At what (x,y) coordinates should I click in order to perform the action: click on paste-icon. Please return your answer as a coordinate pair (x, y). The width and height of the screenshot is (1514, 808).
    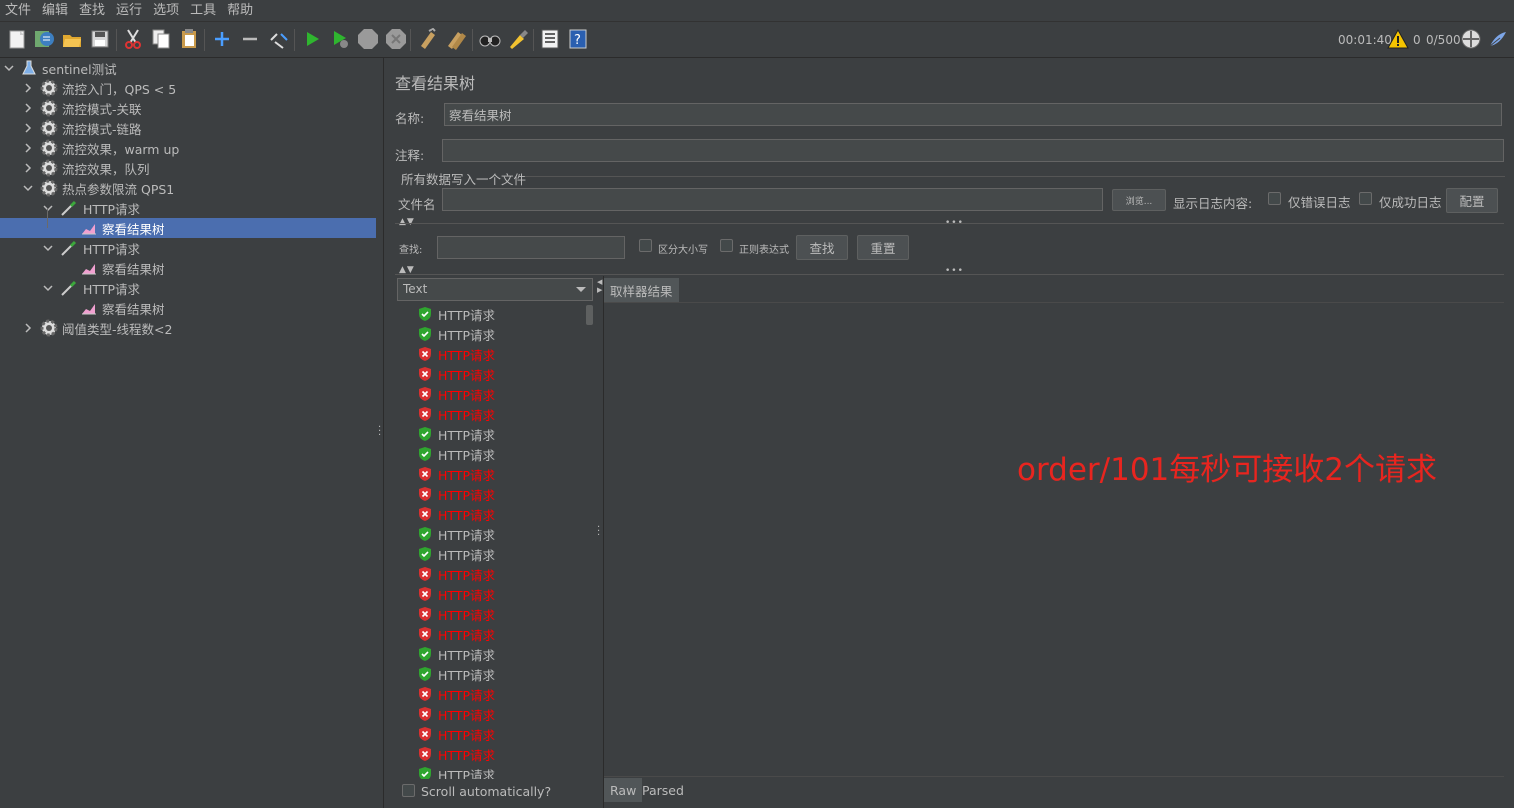
    Looking at the image, I should click on (189, 39).